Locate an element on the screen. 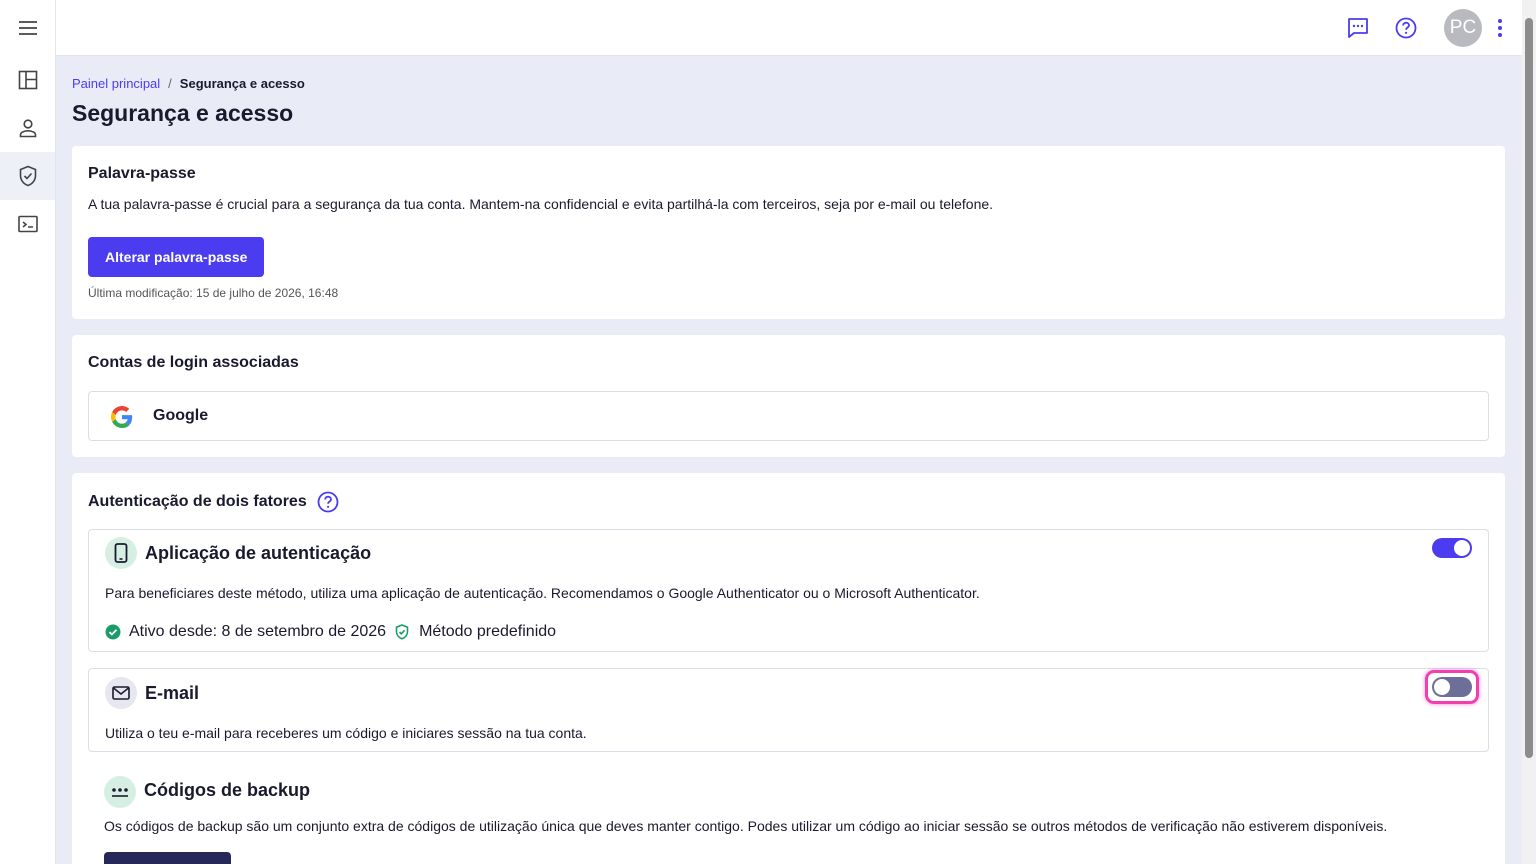  help-button is located at coordinates (1406, 28).